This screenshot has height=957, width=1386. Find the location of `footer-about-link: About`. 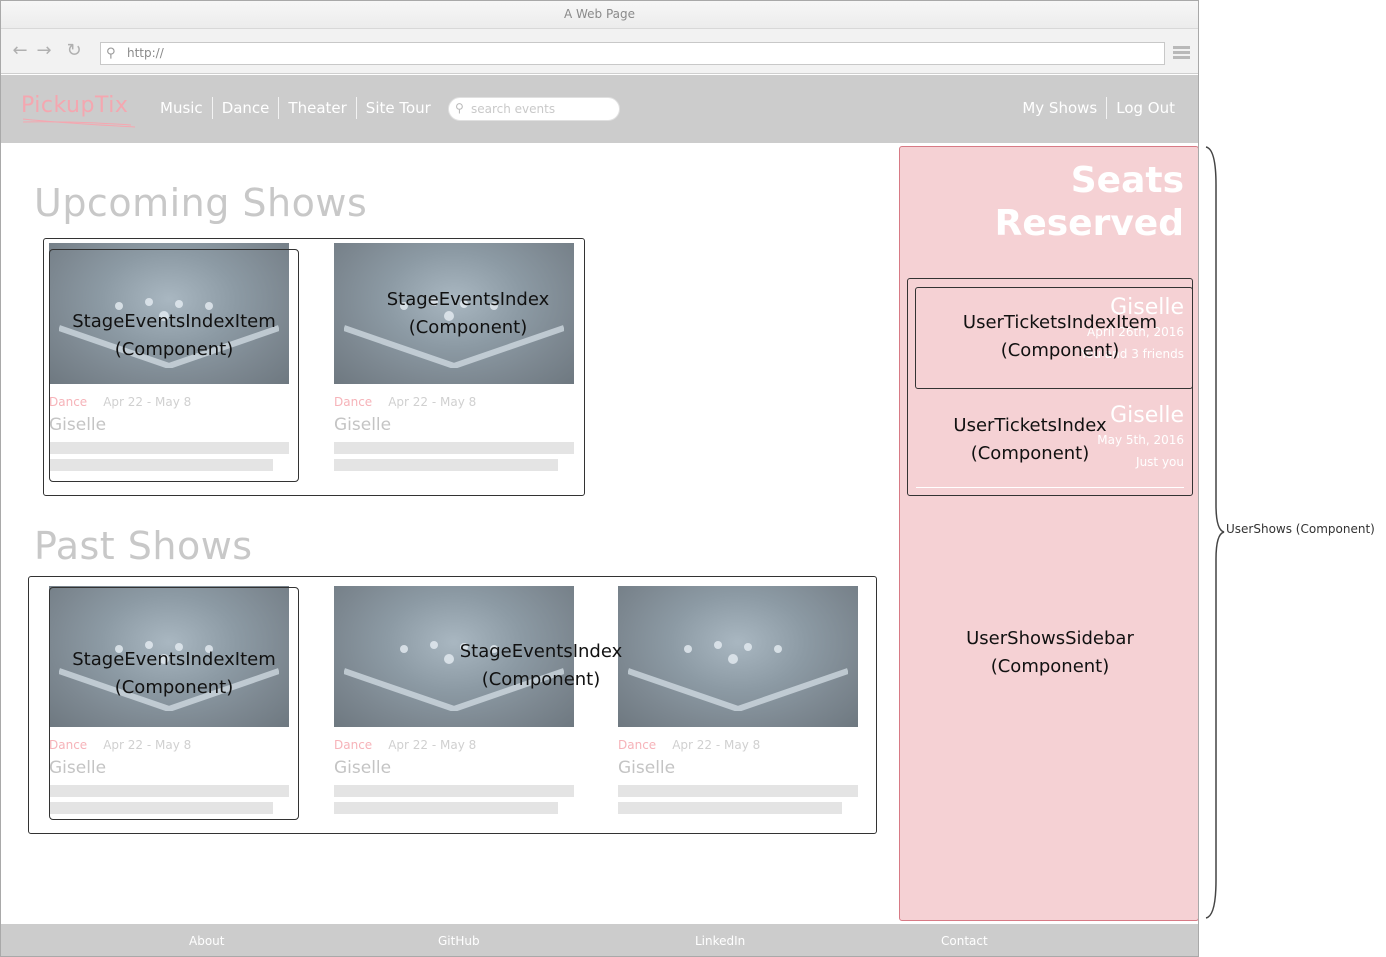

footer-about-link: About is located at coordinates (206, 941).